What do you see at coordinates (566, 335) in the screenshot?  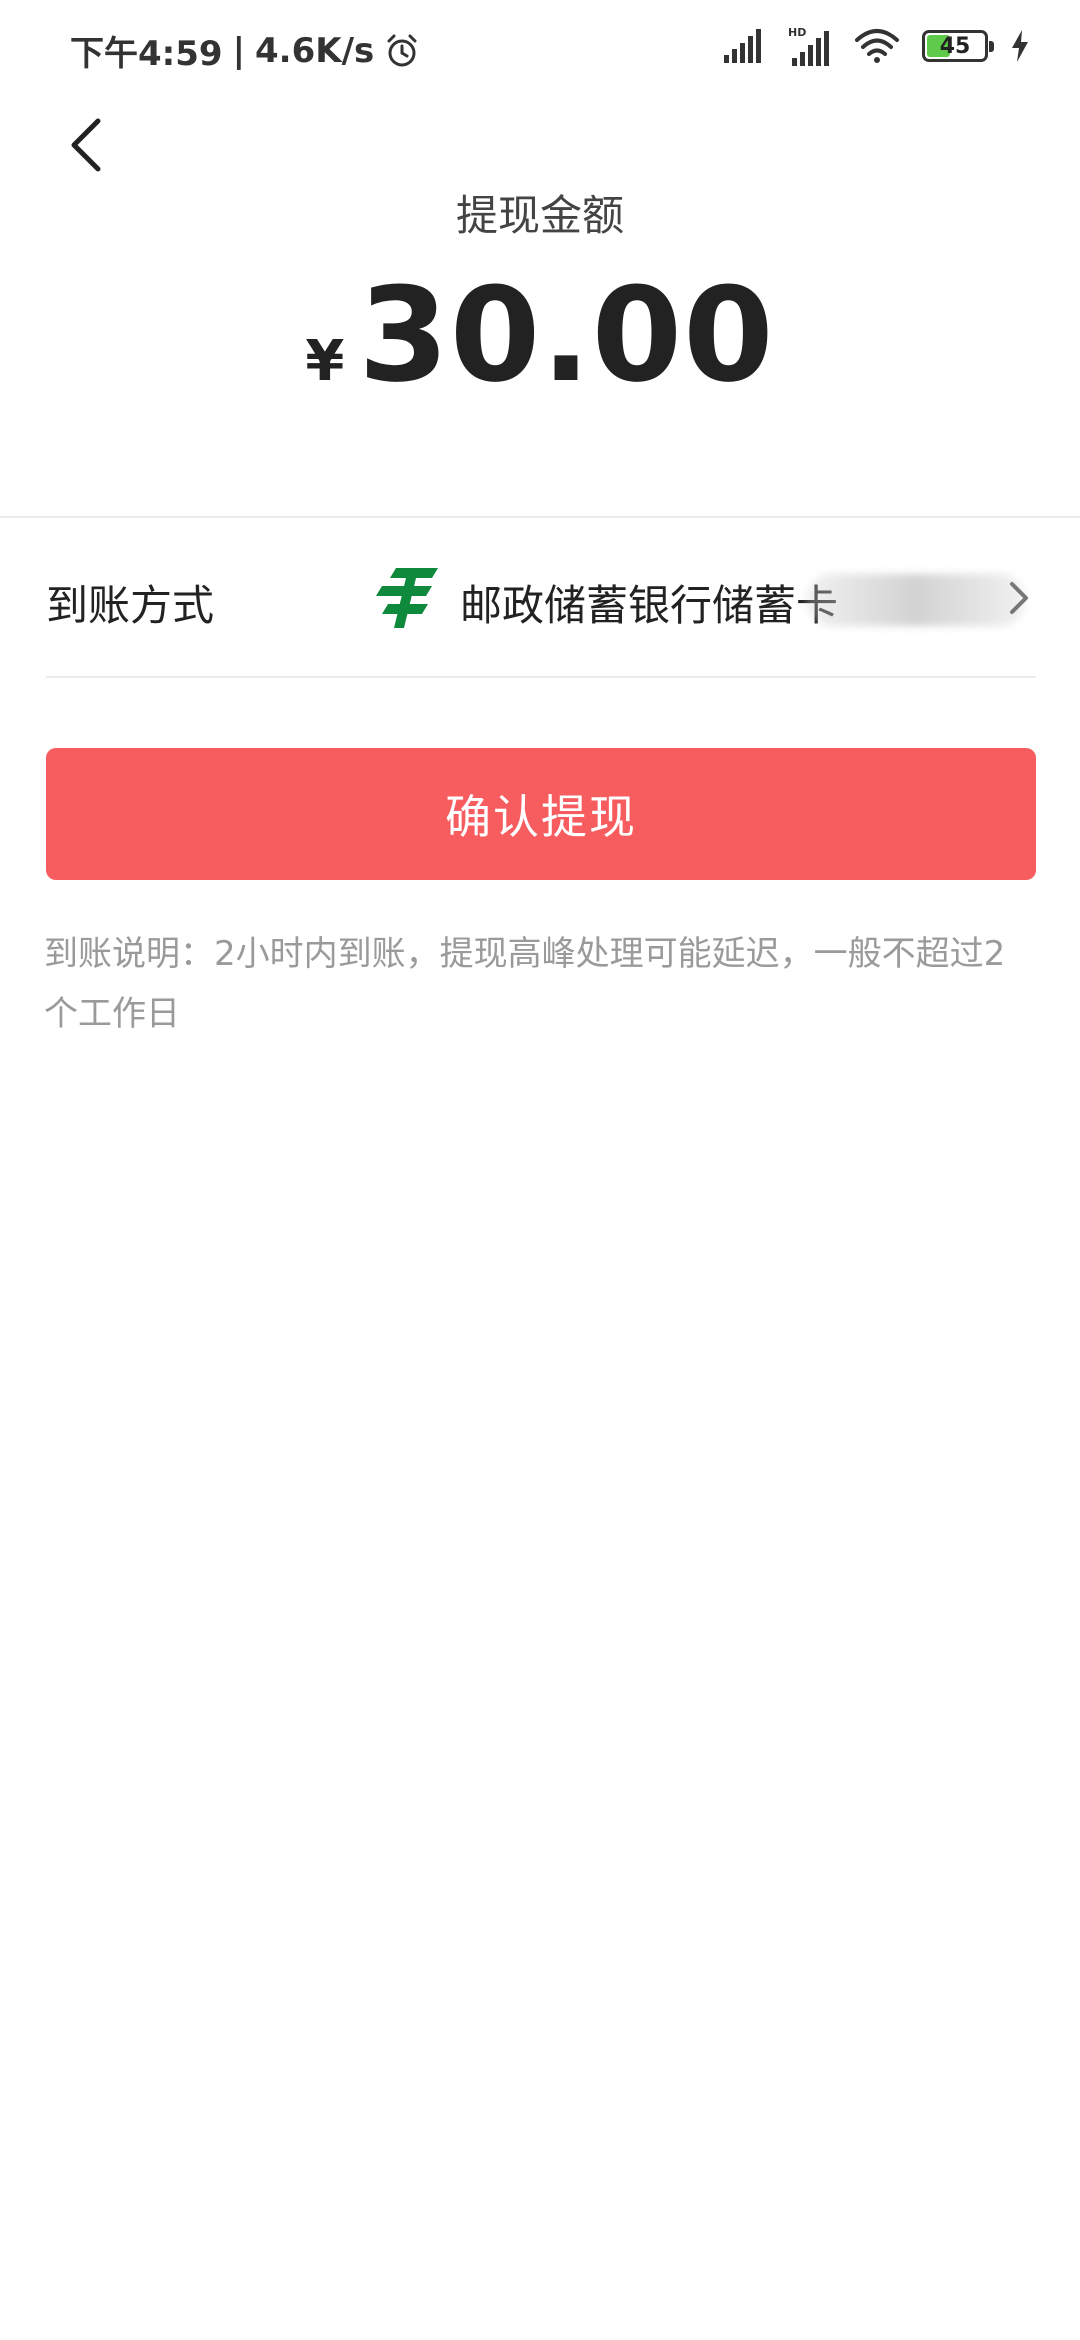 I see `amount-value: 30.00` at bounding box center [566, 335].